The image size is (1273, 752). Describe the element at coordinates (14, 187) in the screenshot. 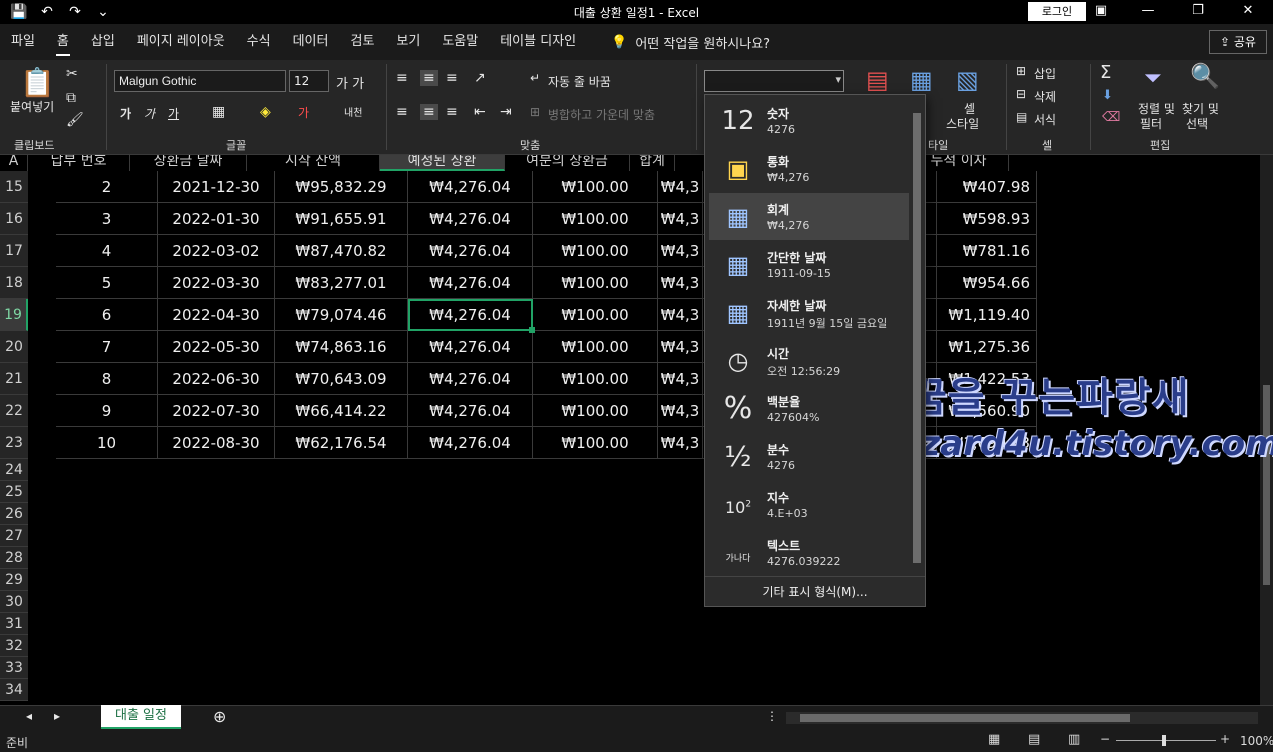

I see `row-header: 15` at that location.